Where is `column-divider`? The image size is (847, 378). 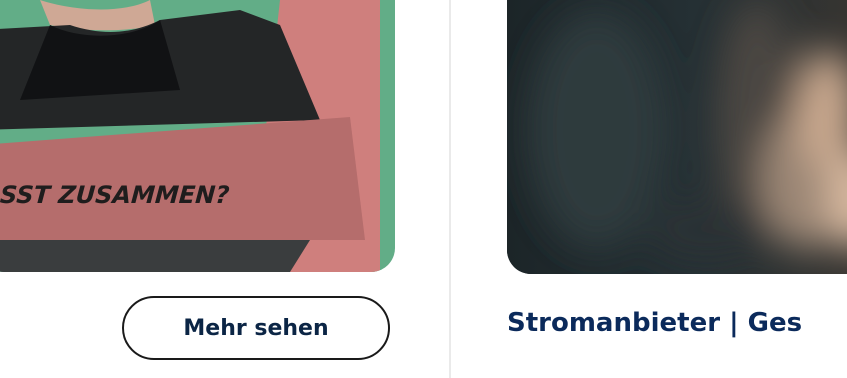 column-divider is located at coordinates (450, 189).